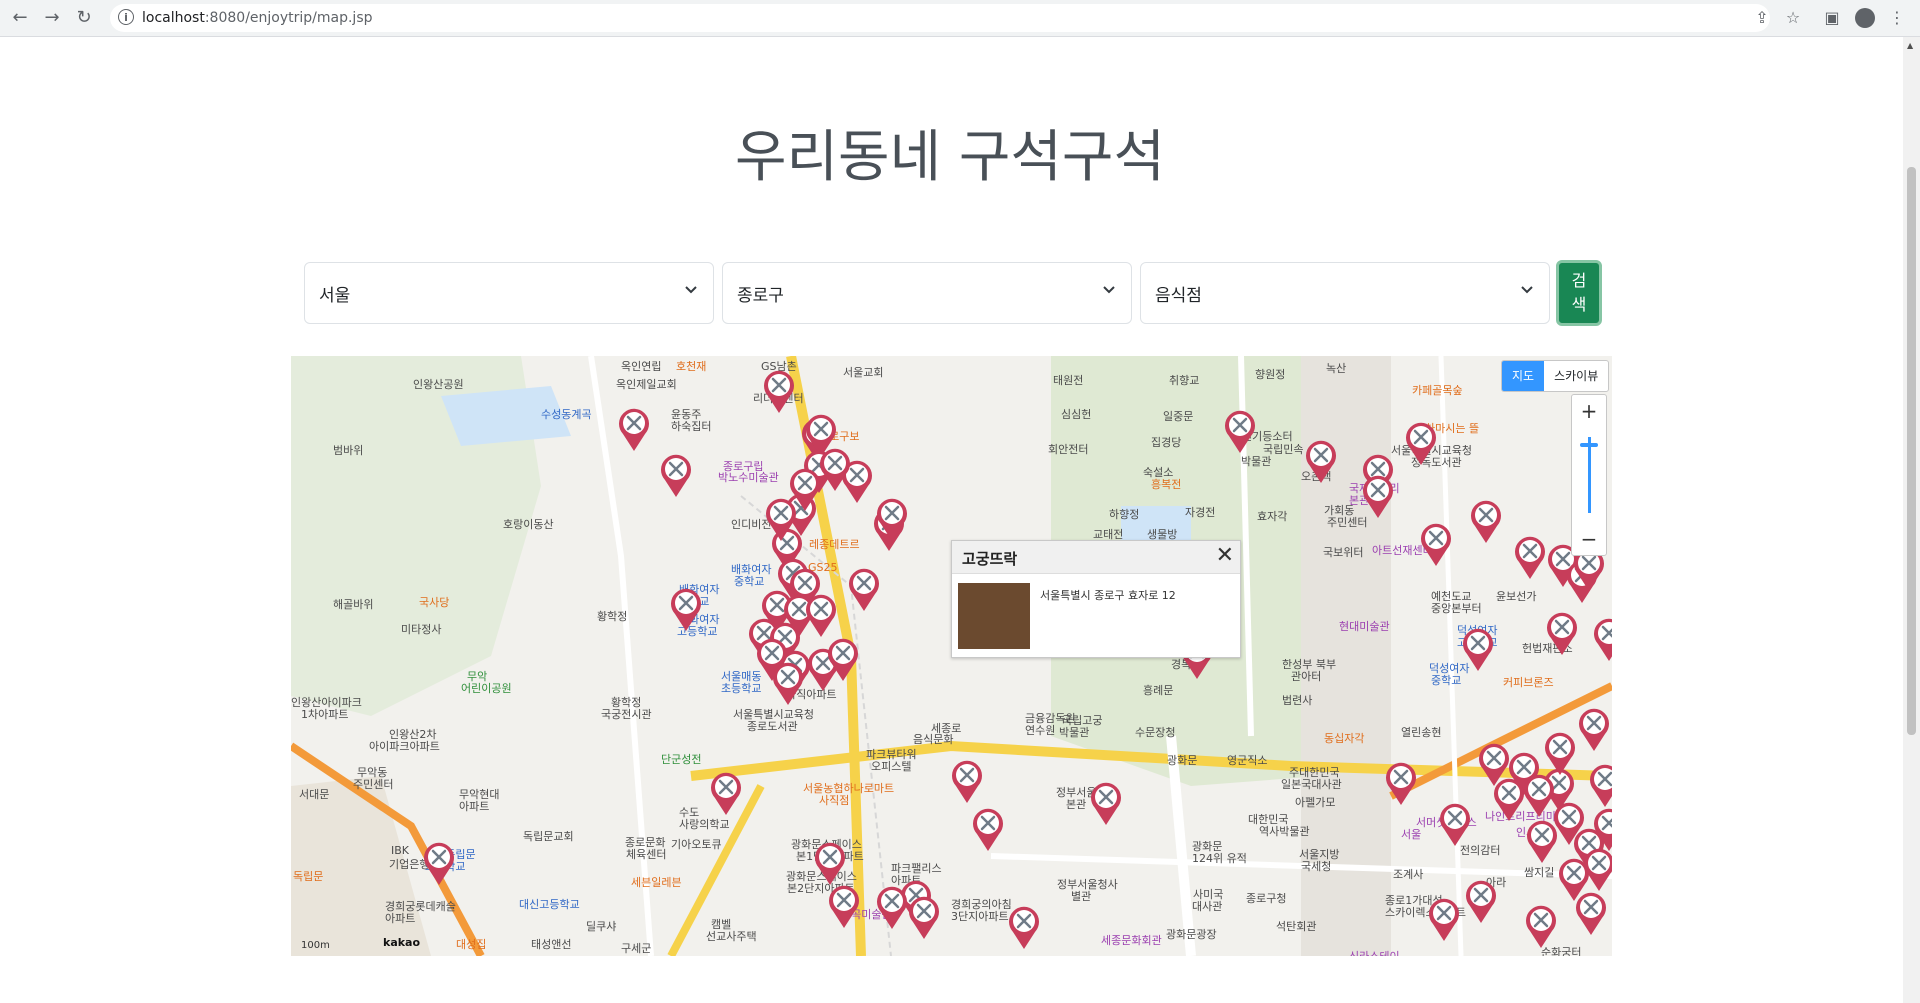 Image resolution: width=1920 pixels, height=1003 pixels. I want to click on map-place-label: 독립문교회, so click(548, 836).